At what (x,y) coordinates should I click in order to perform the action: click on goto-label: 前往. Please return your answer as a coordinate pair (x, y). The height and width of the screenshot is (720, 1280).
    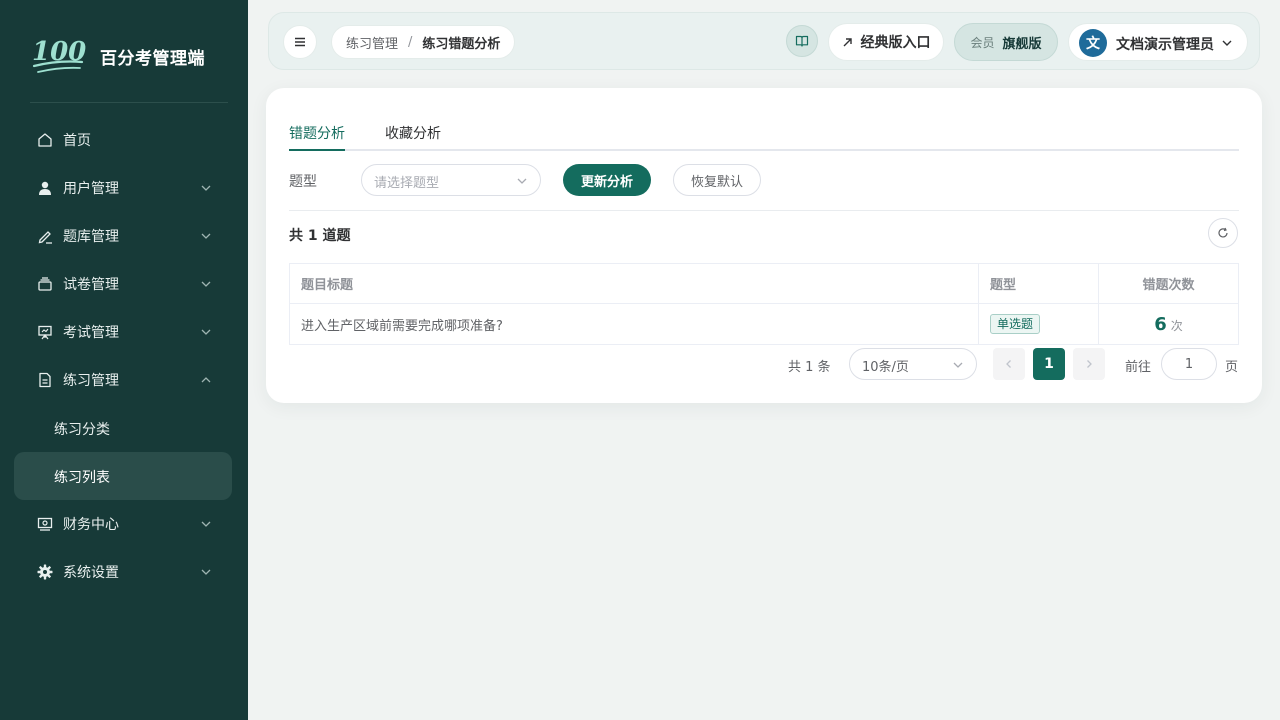
    Looking at the image, I should click on (1138, 367).